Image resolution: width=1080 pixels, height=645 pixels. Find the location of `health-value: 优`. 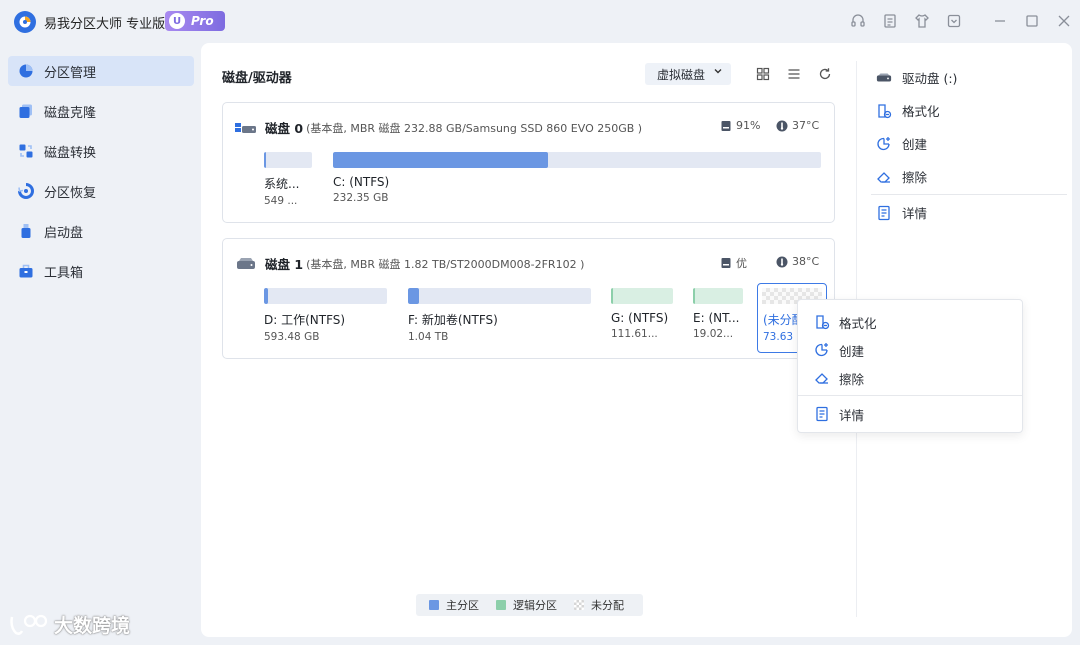

health-value: 优 is located at coordinates (741, 263).